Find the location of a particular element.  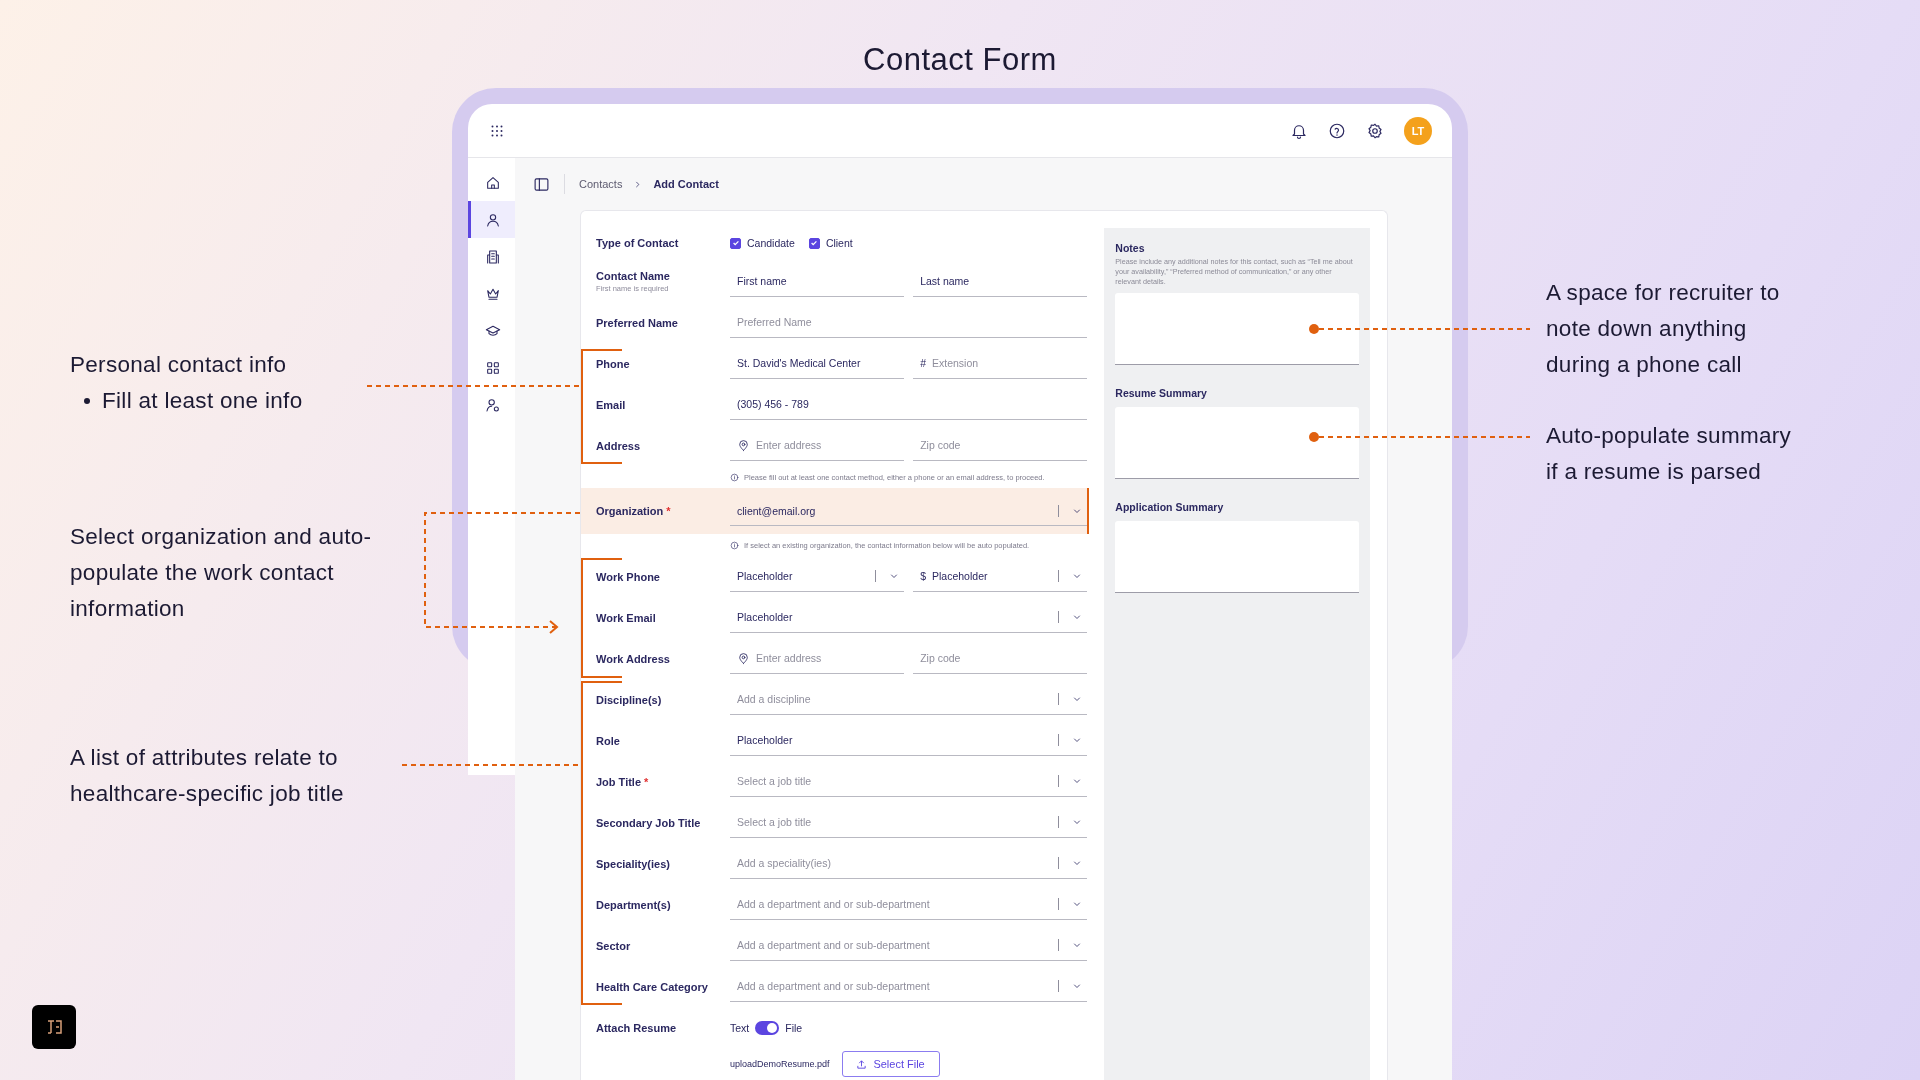

select-field: Add a discipline is located at coordinates (909, 699).